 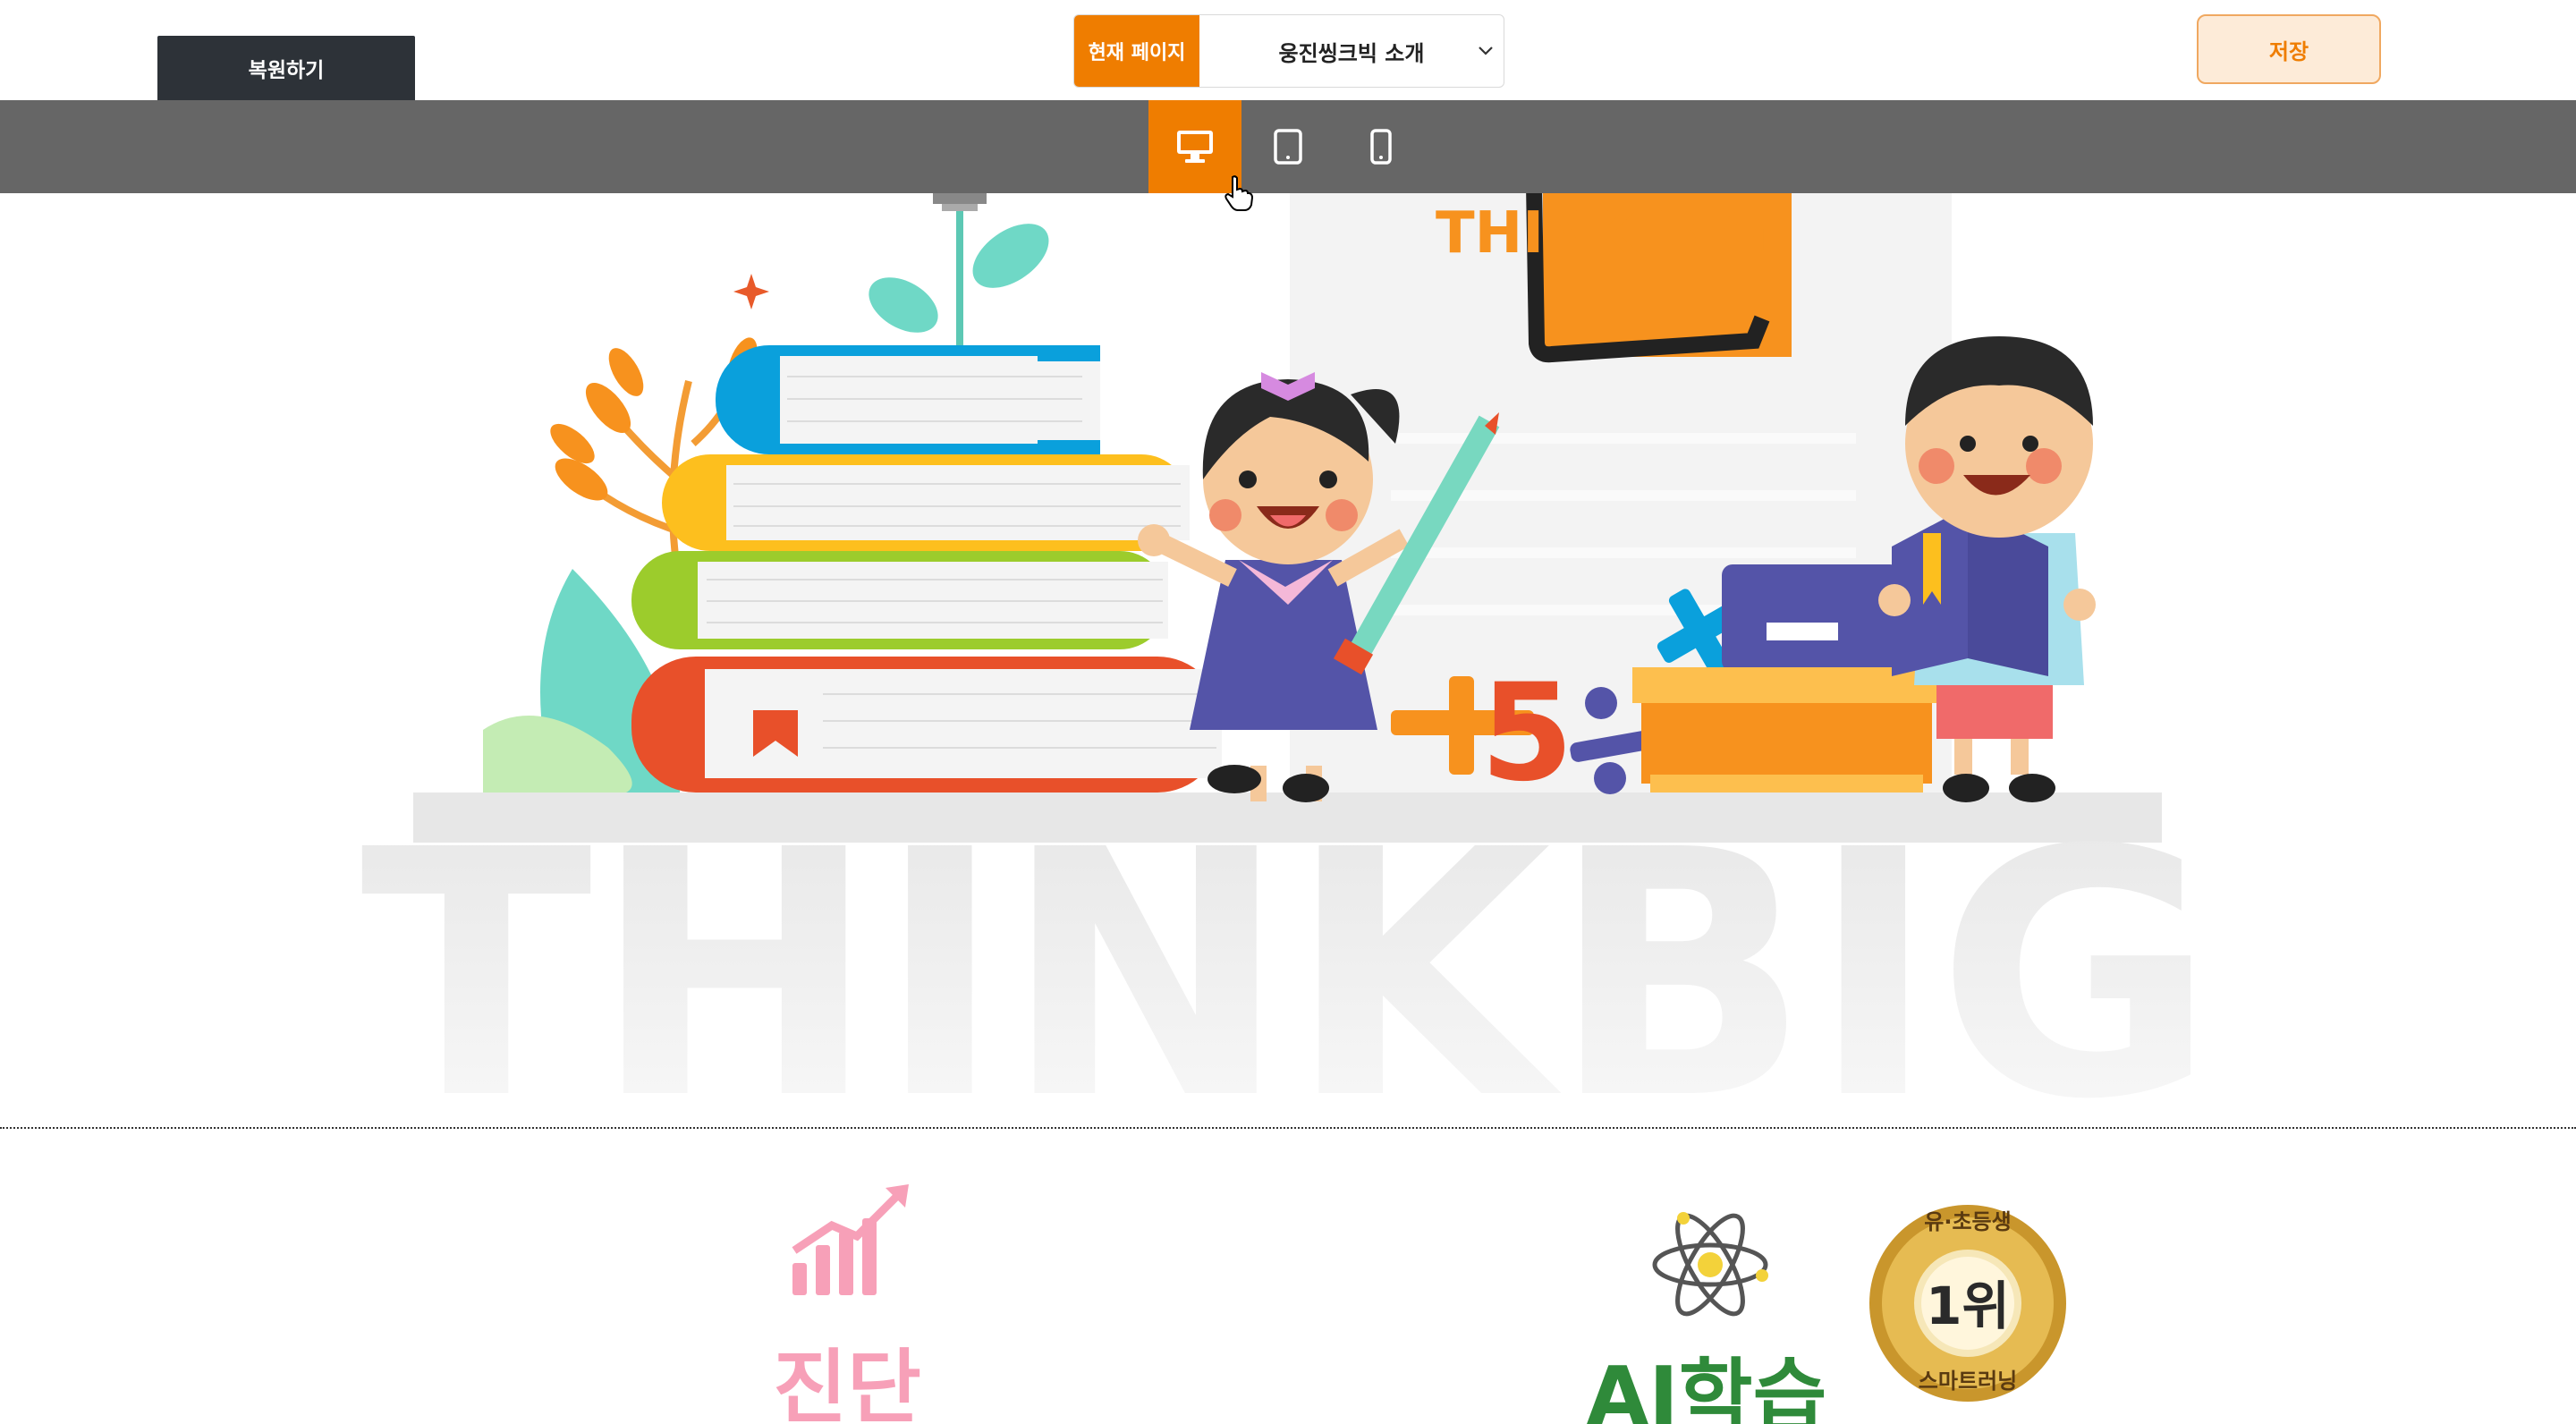 I want to click on diagnosis-text: 진단, so click(x=847, y=1382).